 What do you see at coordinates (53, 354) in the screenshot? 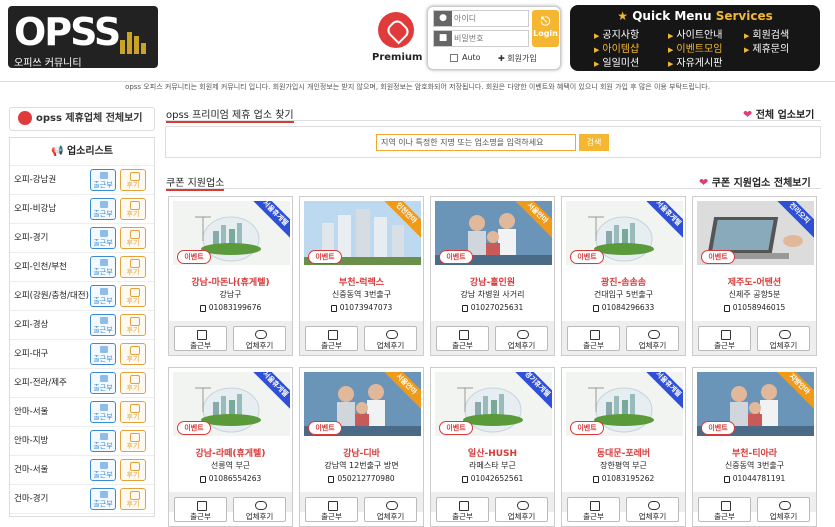
I see `region-name: 오피-대구` at bounding box center [53, 354].